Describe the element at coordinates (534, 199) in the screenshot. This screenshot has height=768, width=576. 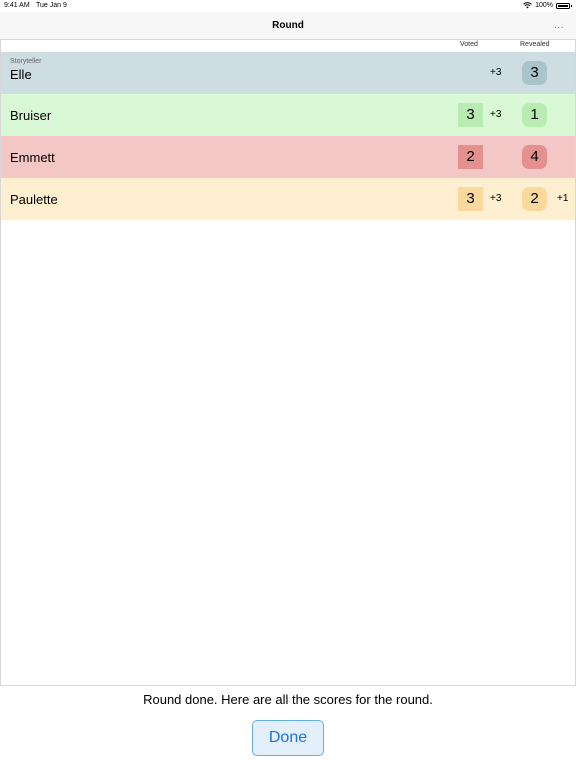
I see `revealed-card: 2` at that location.